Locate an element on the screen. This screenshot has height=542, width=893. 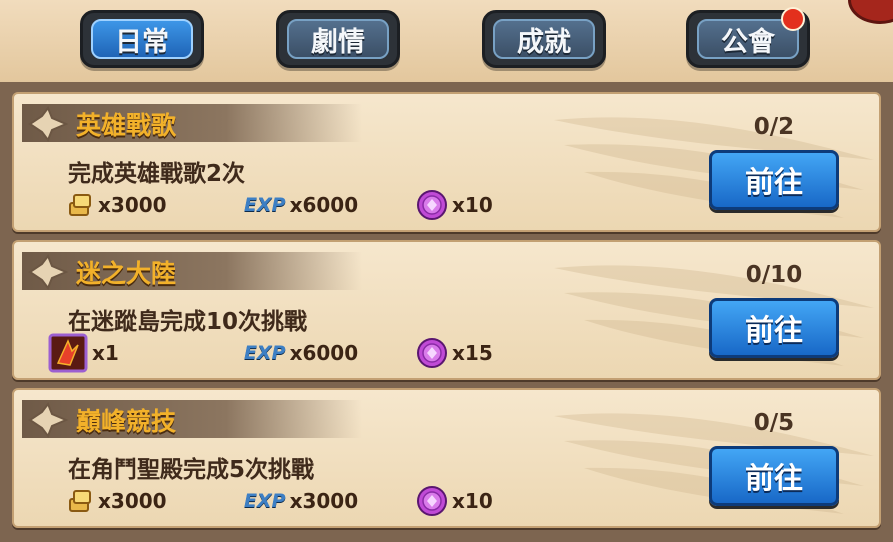
red-rune-icon is located at coordinates (68, 353).